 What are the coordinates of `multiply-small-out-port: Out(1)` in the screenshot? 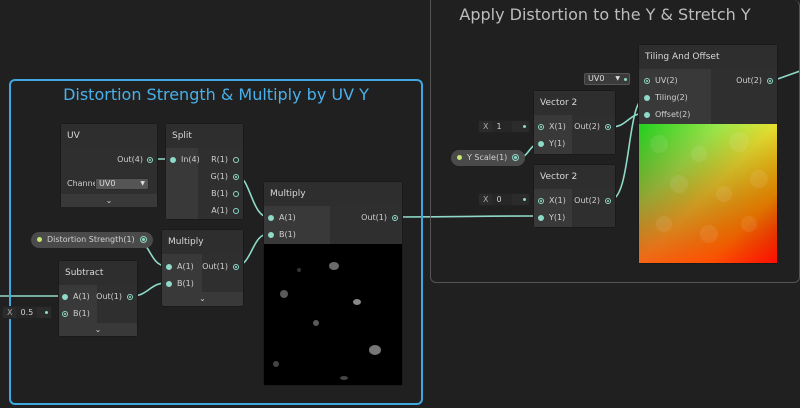 It's located at (220, 267).